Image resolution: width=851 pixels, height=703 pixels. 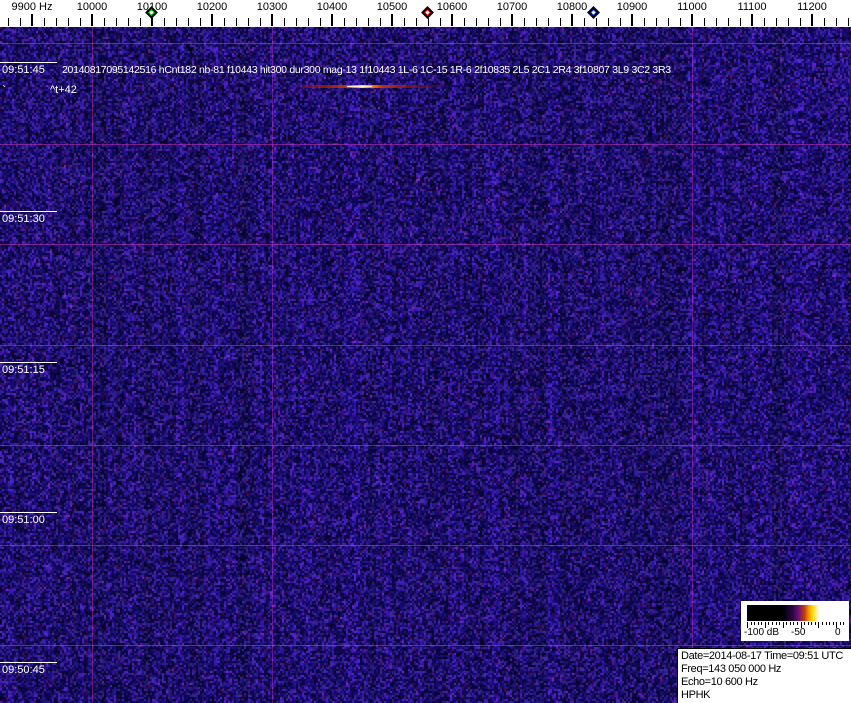 I want to click on colorbar-label: -100 dB, so click(x=762, y=632).